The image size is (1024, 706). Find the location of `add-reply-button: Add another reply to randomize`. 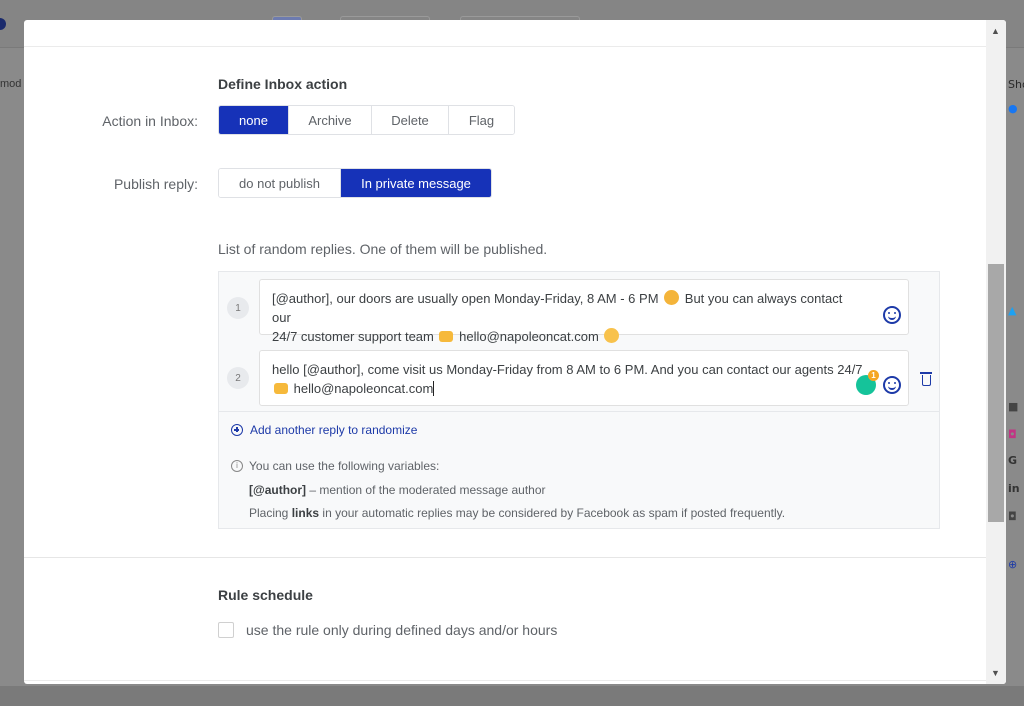

add-reply-button: Add another reply to randomize is located at coordinates (324, 430).